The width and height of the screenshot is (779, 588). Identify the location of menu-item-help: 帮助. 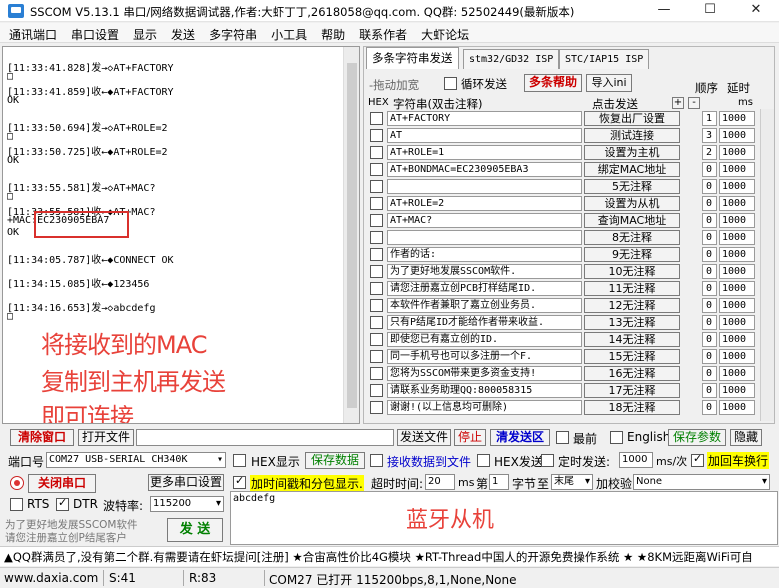
(331, 33).